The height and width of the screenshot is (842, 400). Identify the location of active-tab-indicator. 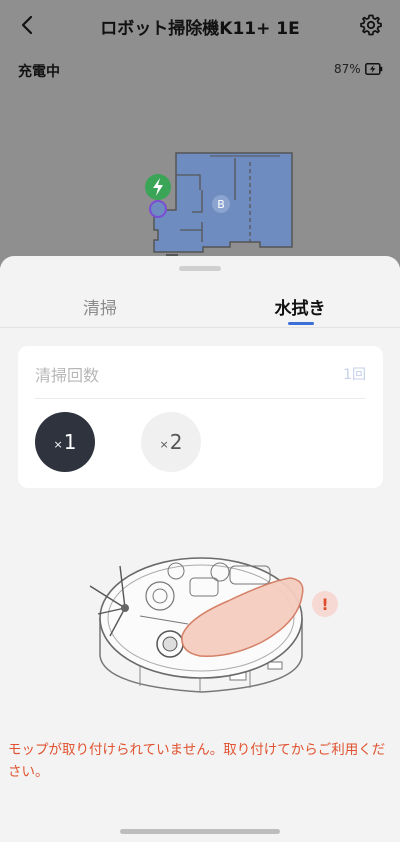
(301, 323).